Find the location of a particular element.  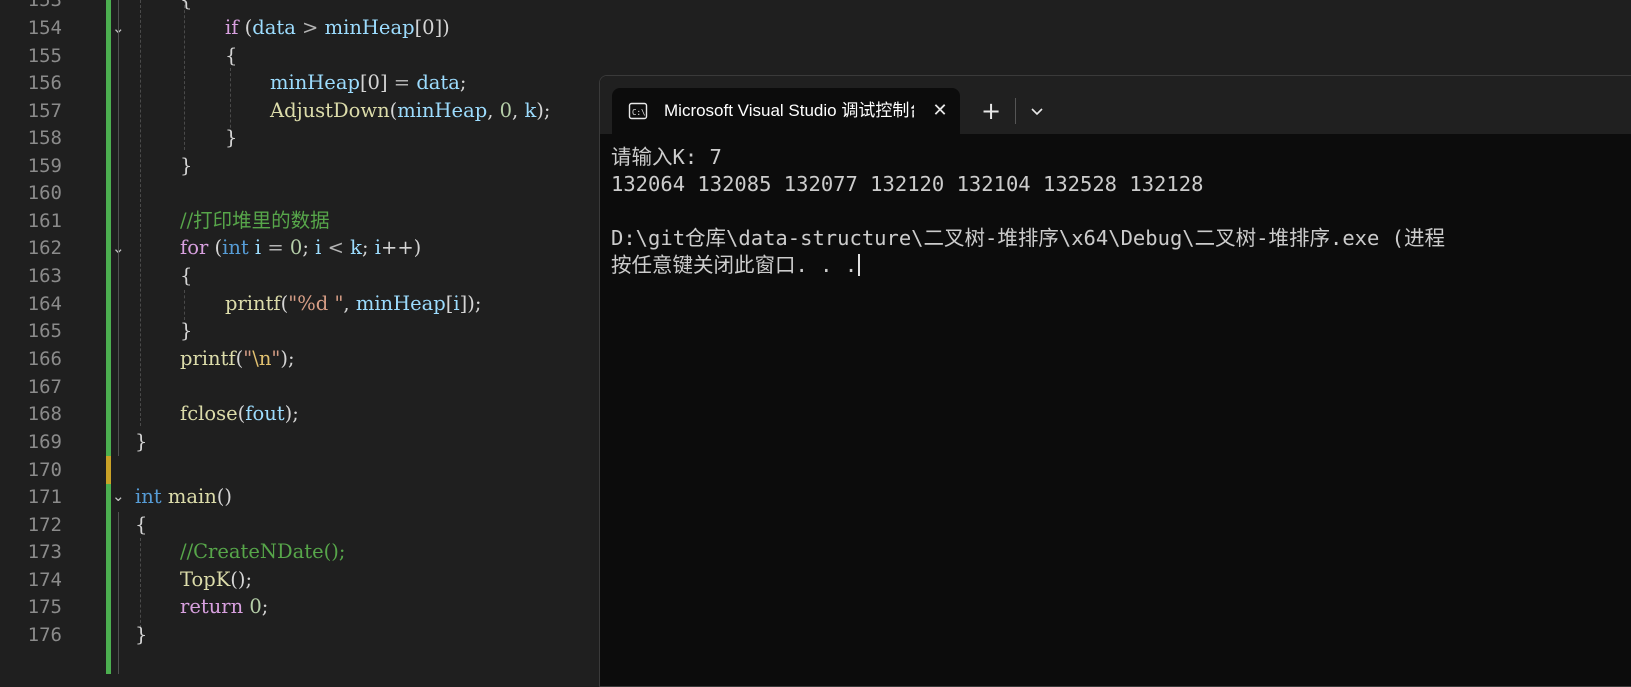

code-line: printf("%d ", minHeap[i]); is located at coordinates (353, 303).